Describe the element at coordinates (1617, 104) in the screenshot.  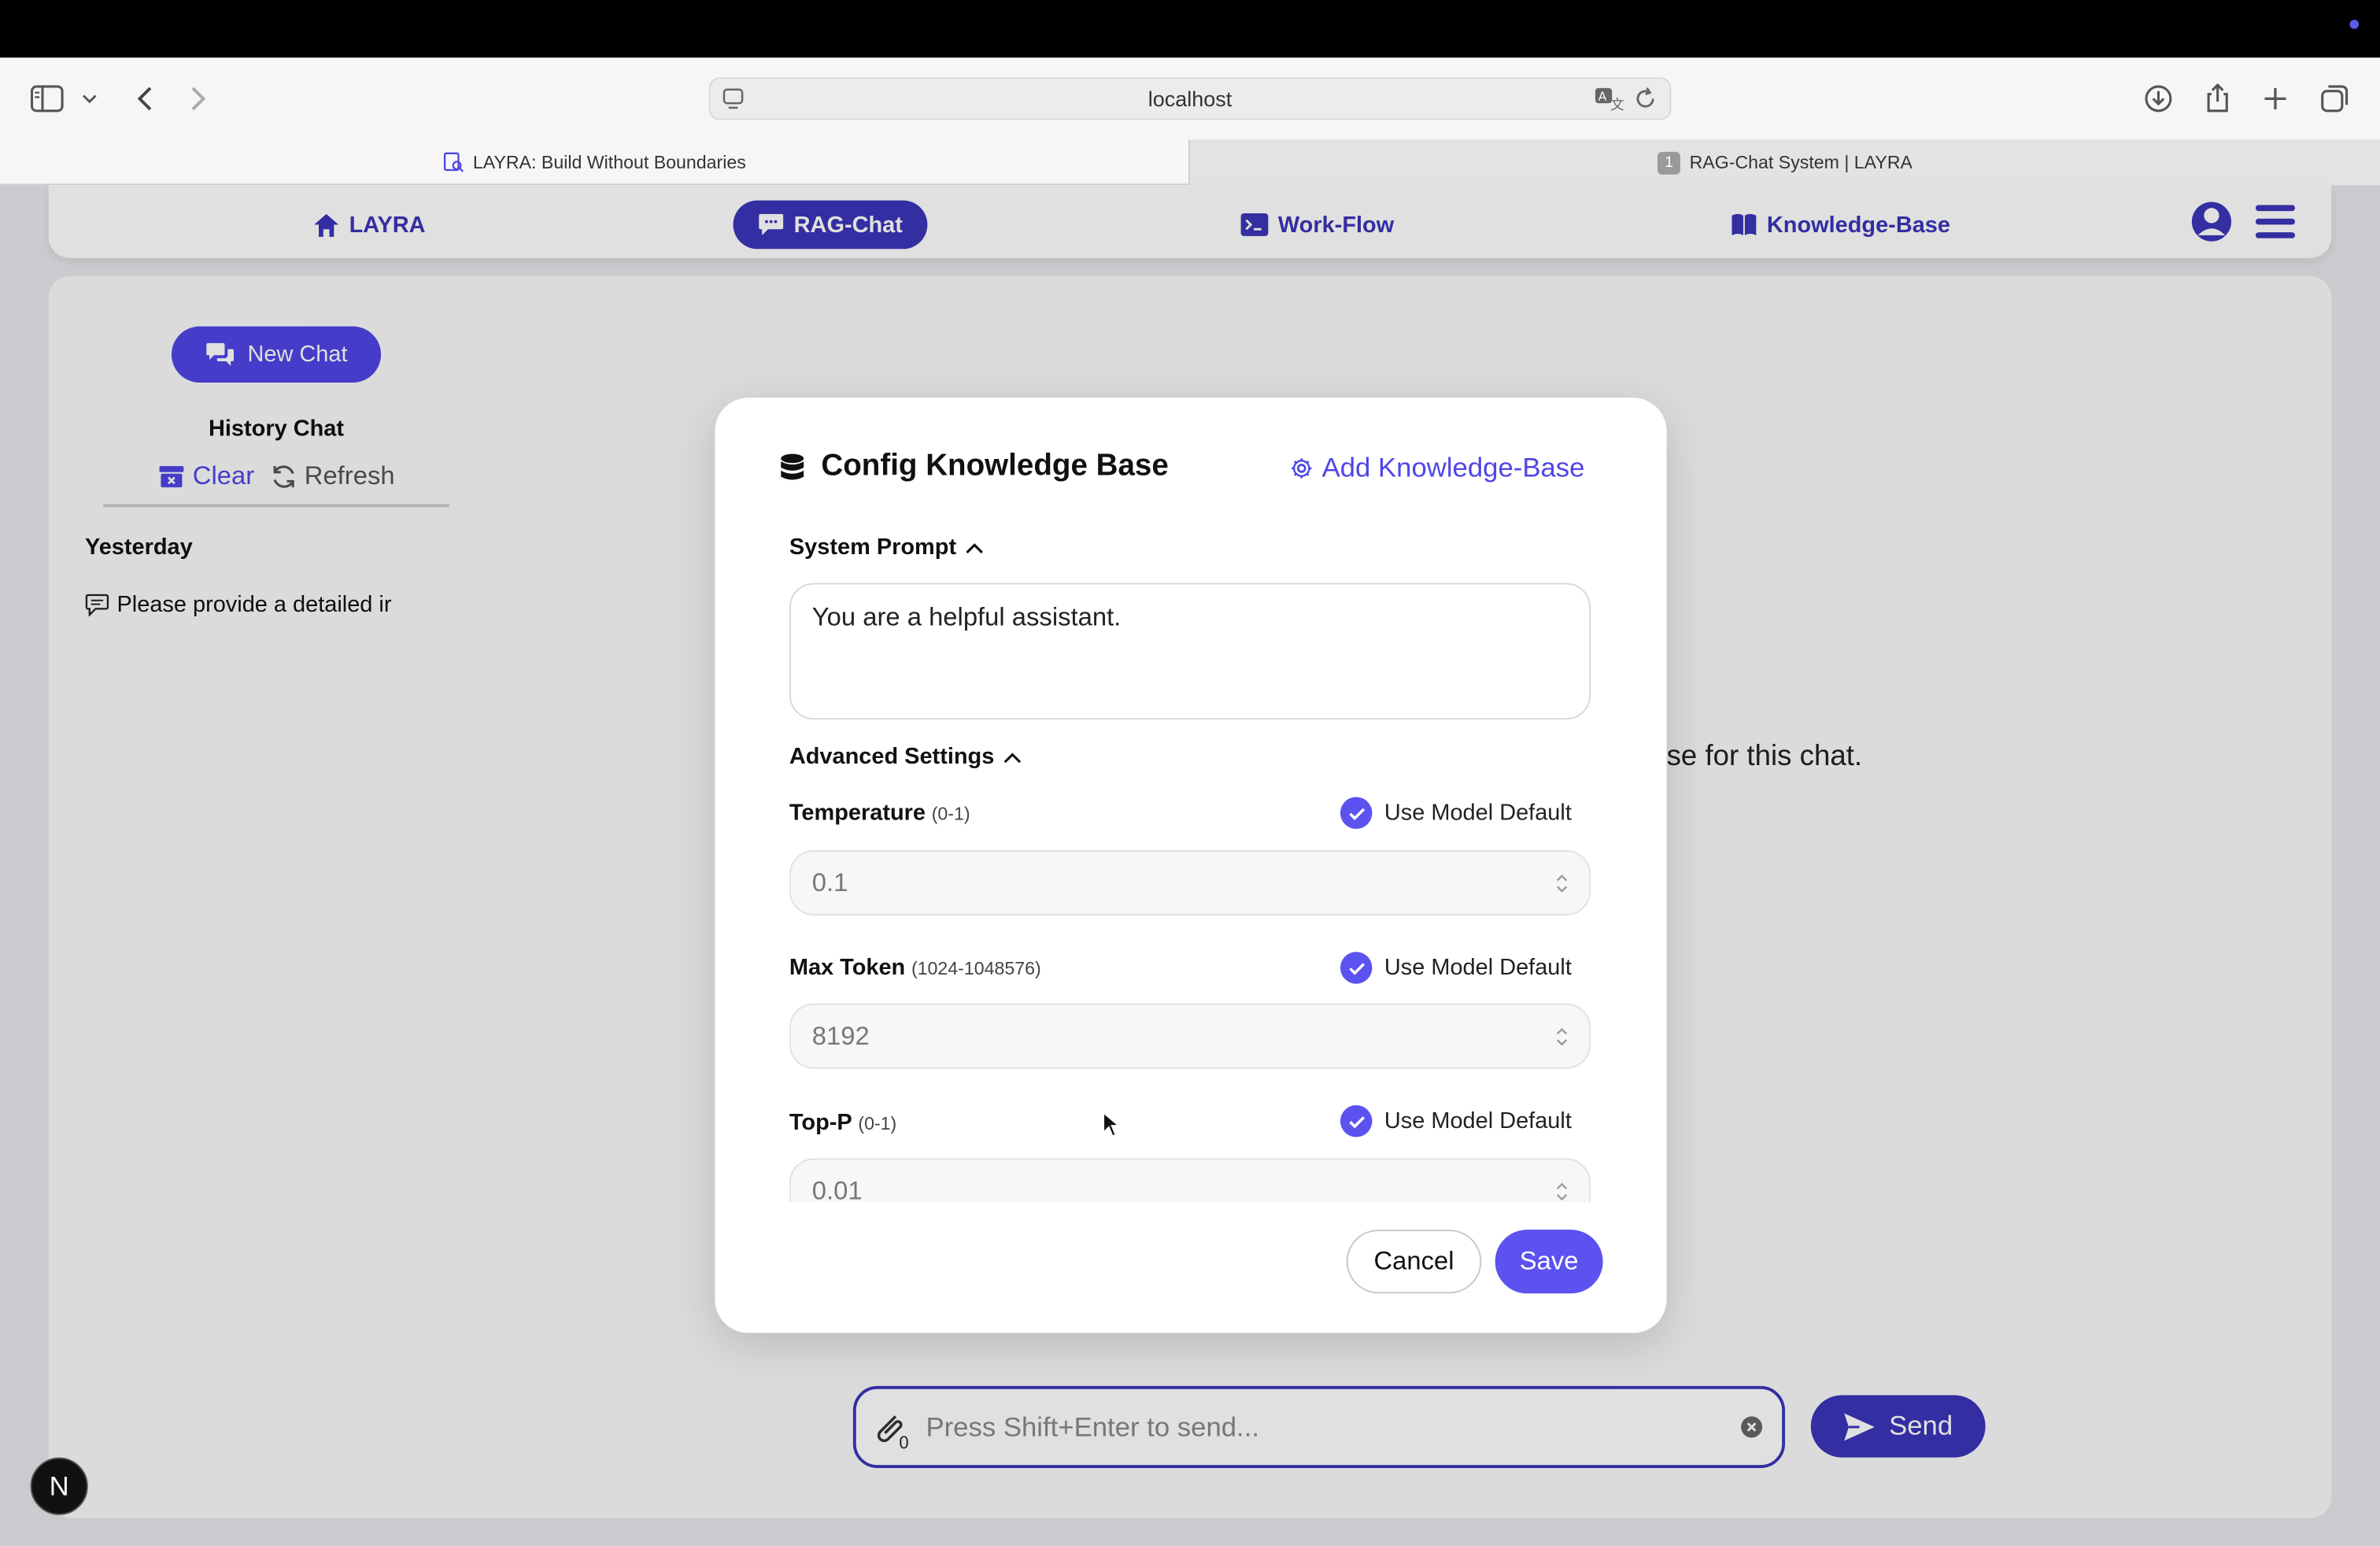
I see `svg-text: 文` at that location.